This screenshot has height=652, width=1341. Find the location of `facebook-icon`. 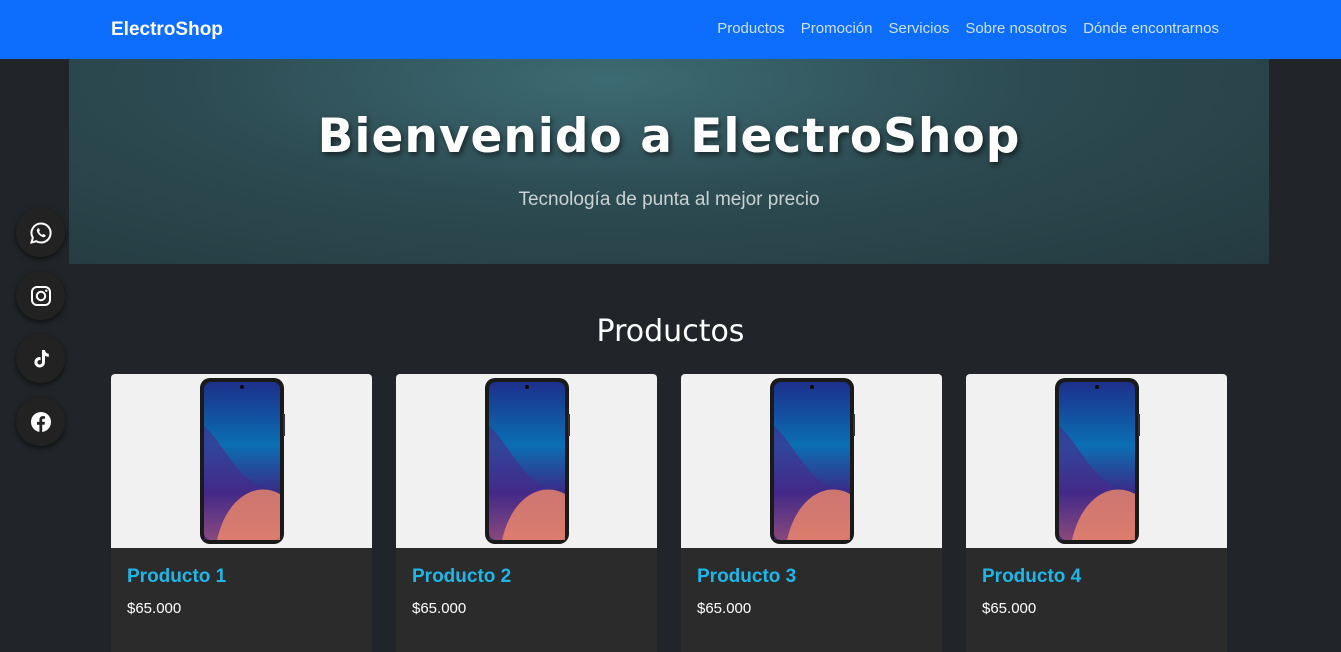

facebook-icon is located at coordinates (40, 421).